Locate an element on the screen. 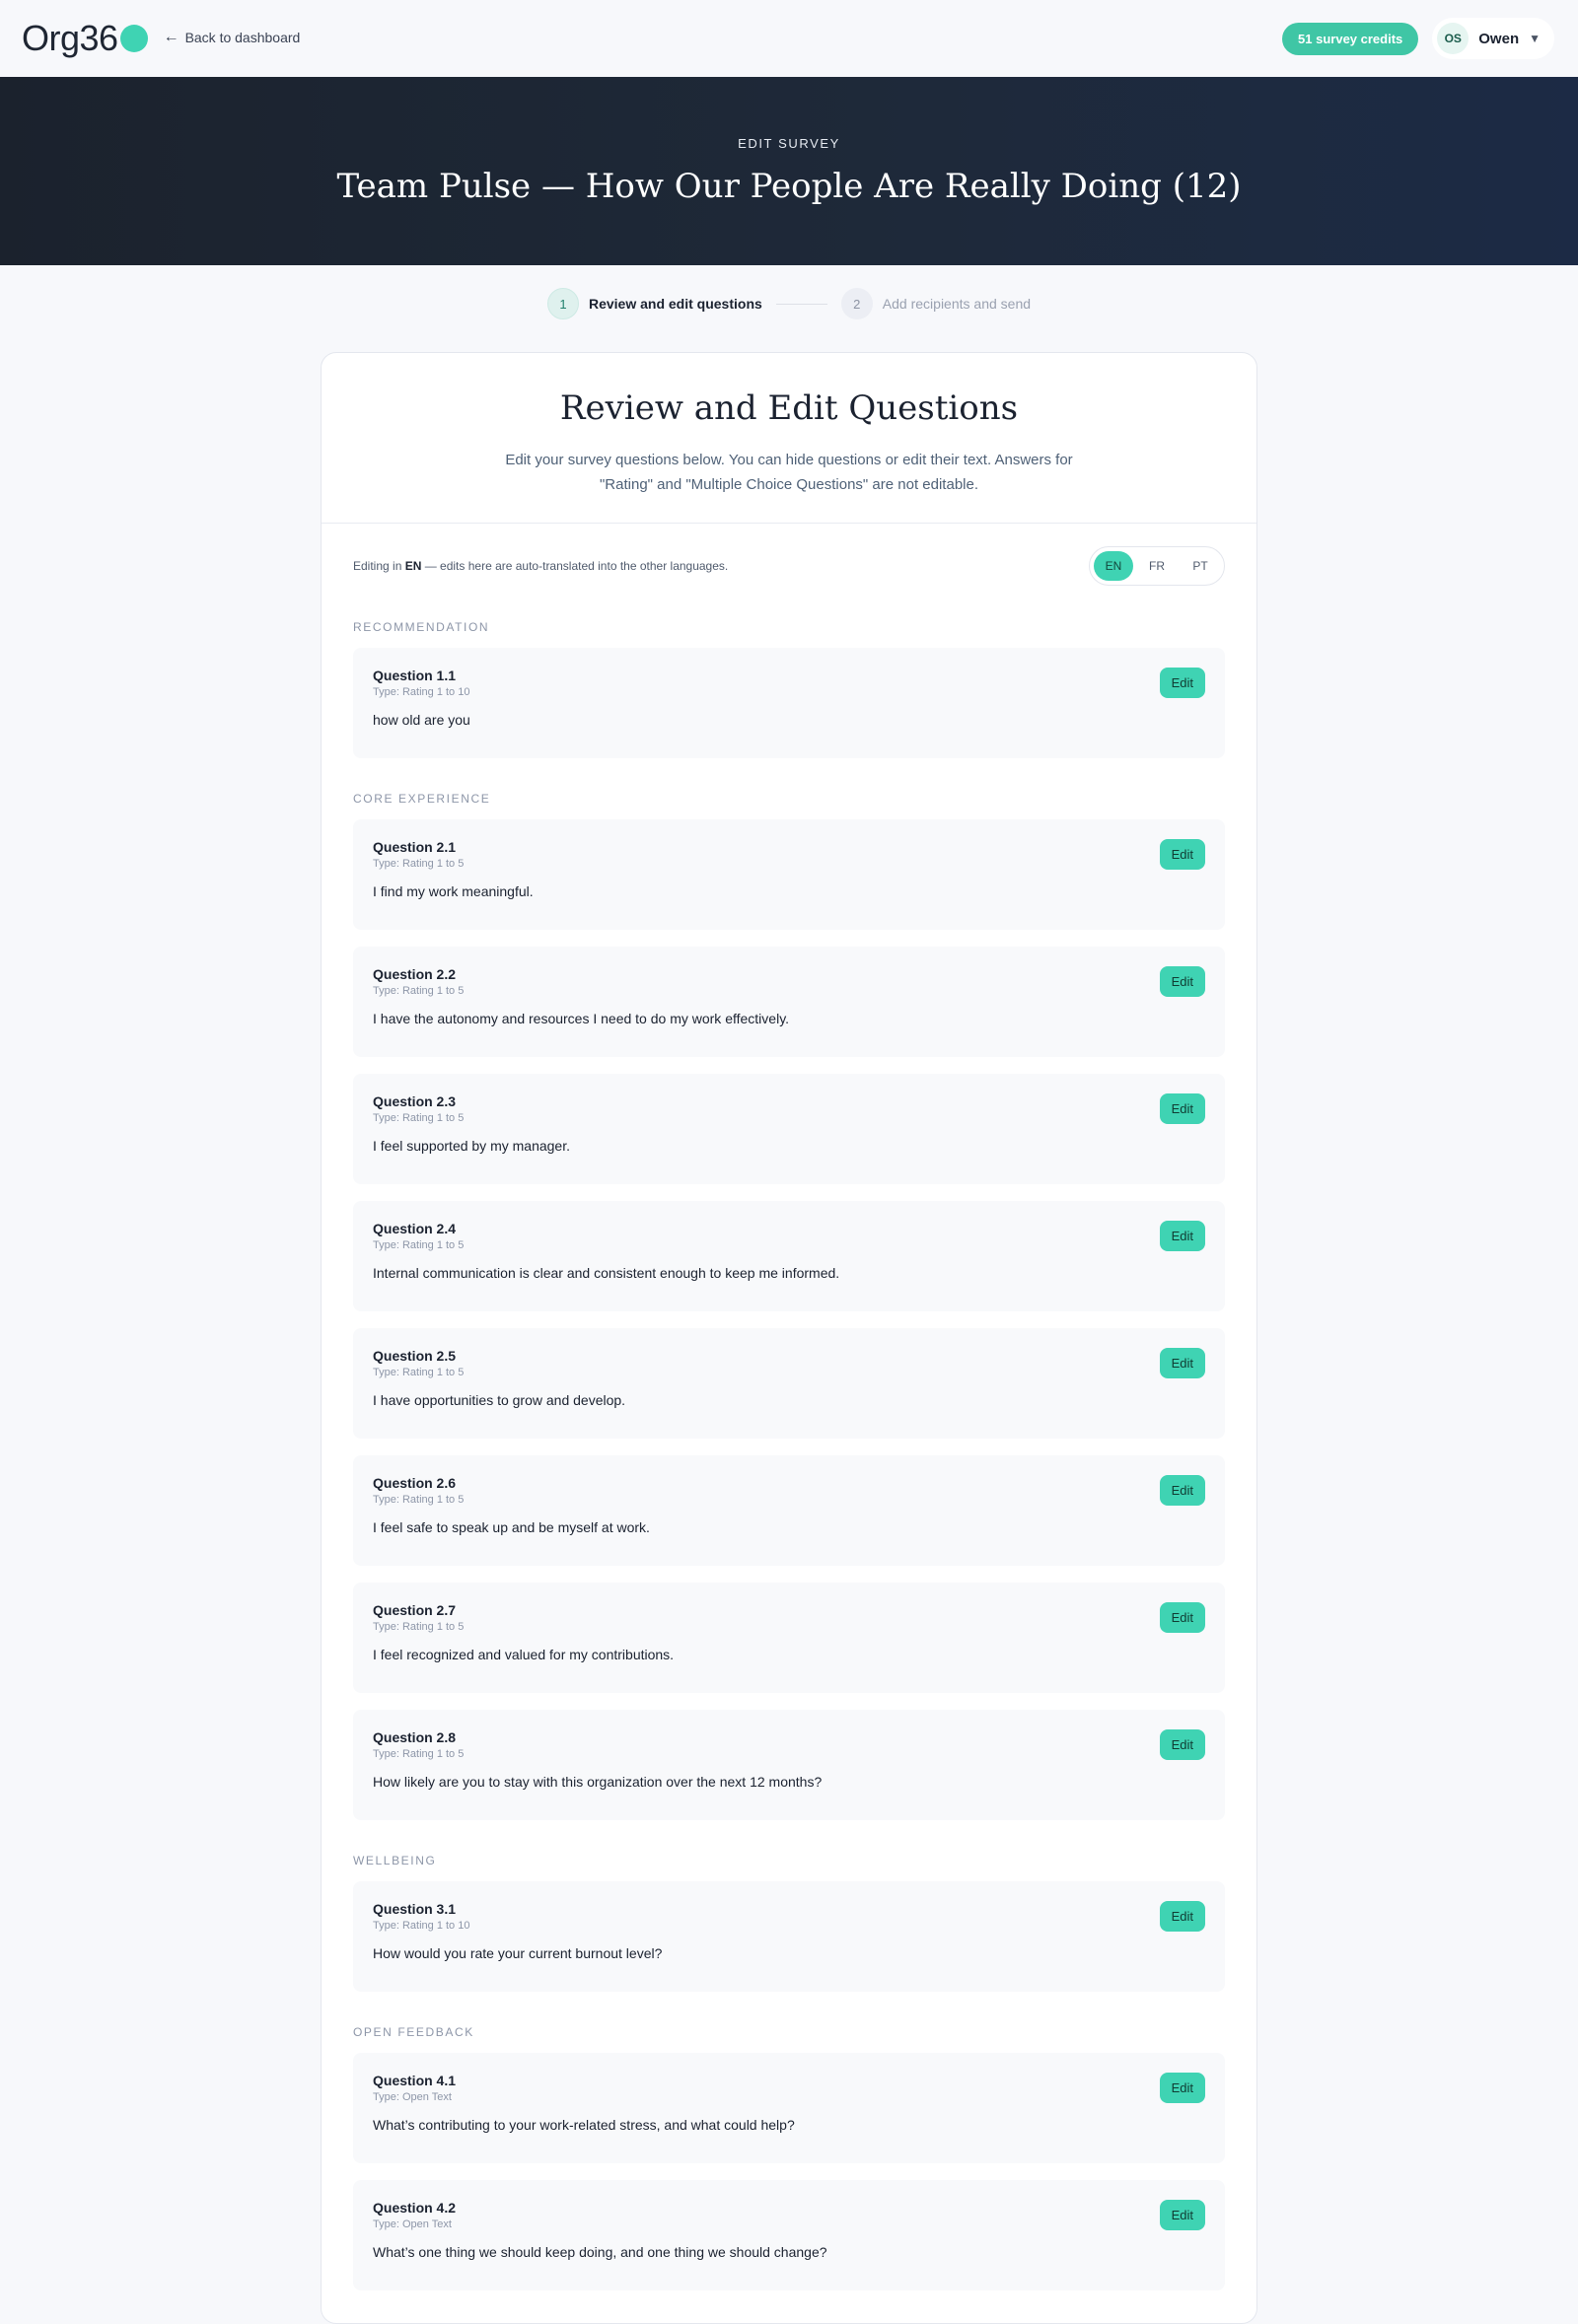  question-title: Question 2.5 is located at coordinates (415, 1356).